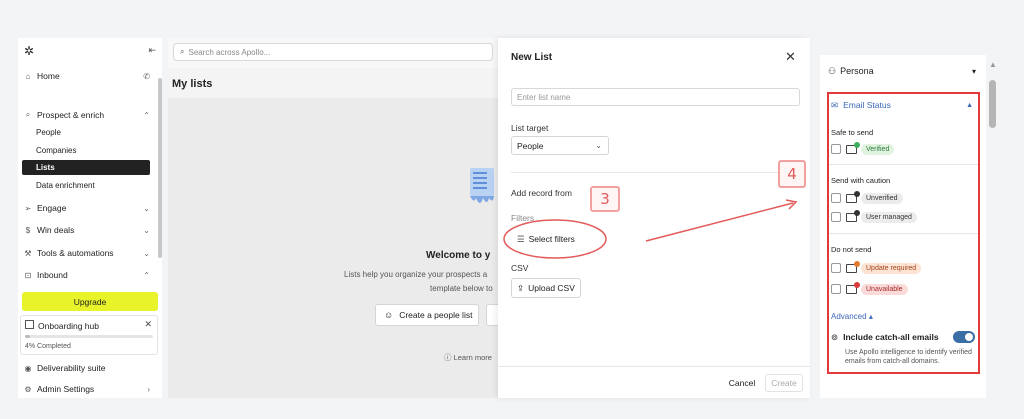 This screenshot has height=419, width=1024. Describe the element at coordinates (90, 51) in the screenshot. I see `sidebar-header: ✲ ⇤` at that location.